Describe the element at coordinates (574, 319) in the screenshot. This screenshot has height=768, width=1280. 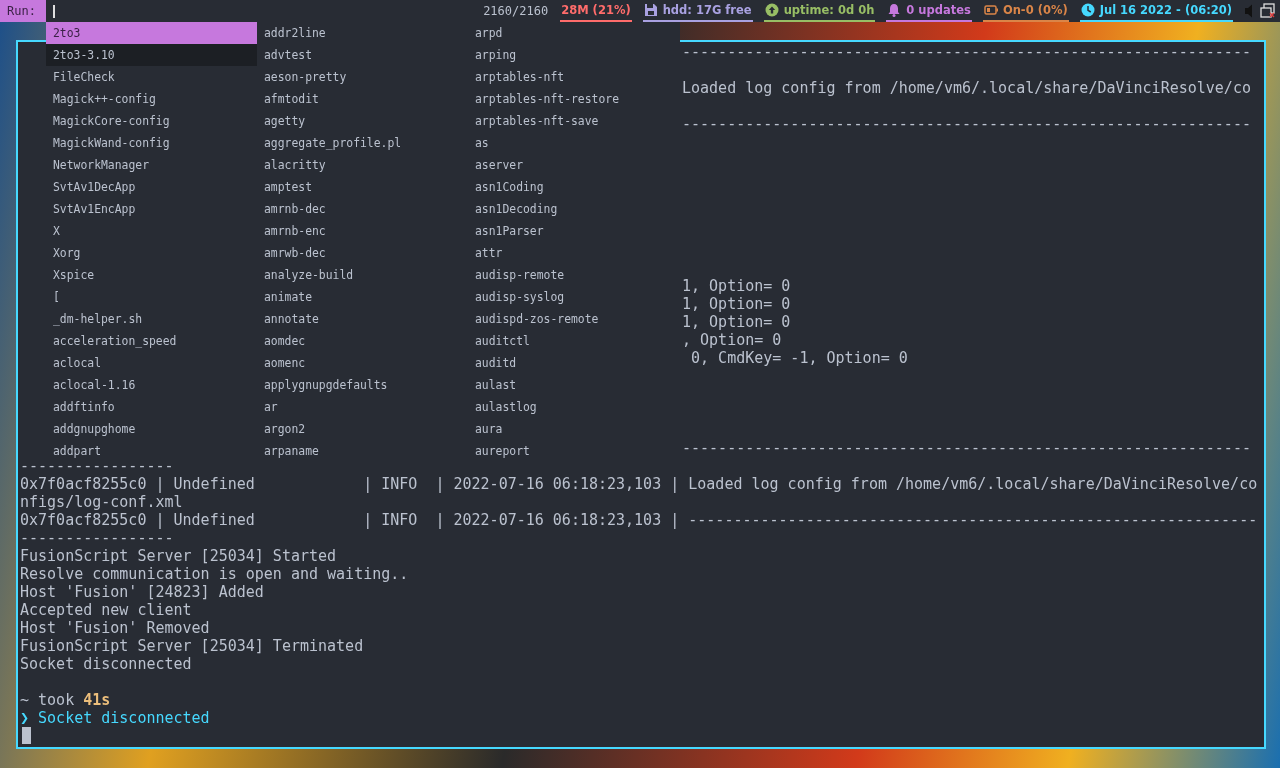
I see `command-item: audispd-zos-remote` at that location.